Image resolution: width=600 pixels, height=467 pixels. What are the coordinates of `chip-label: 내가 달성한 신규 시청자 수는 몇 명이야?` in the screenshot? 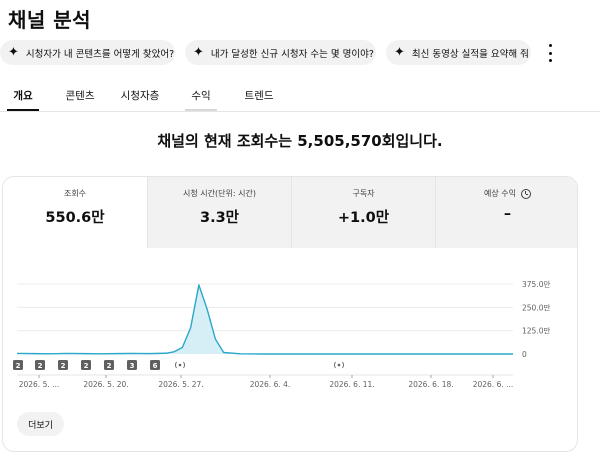 It's located at (292, 54).